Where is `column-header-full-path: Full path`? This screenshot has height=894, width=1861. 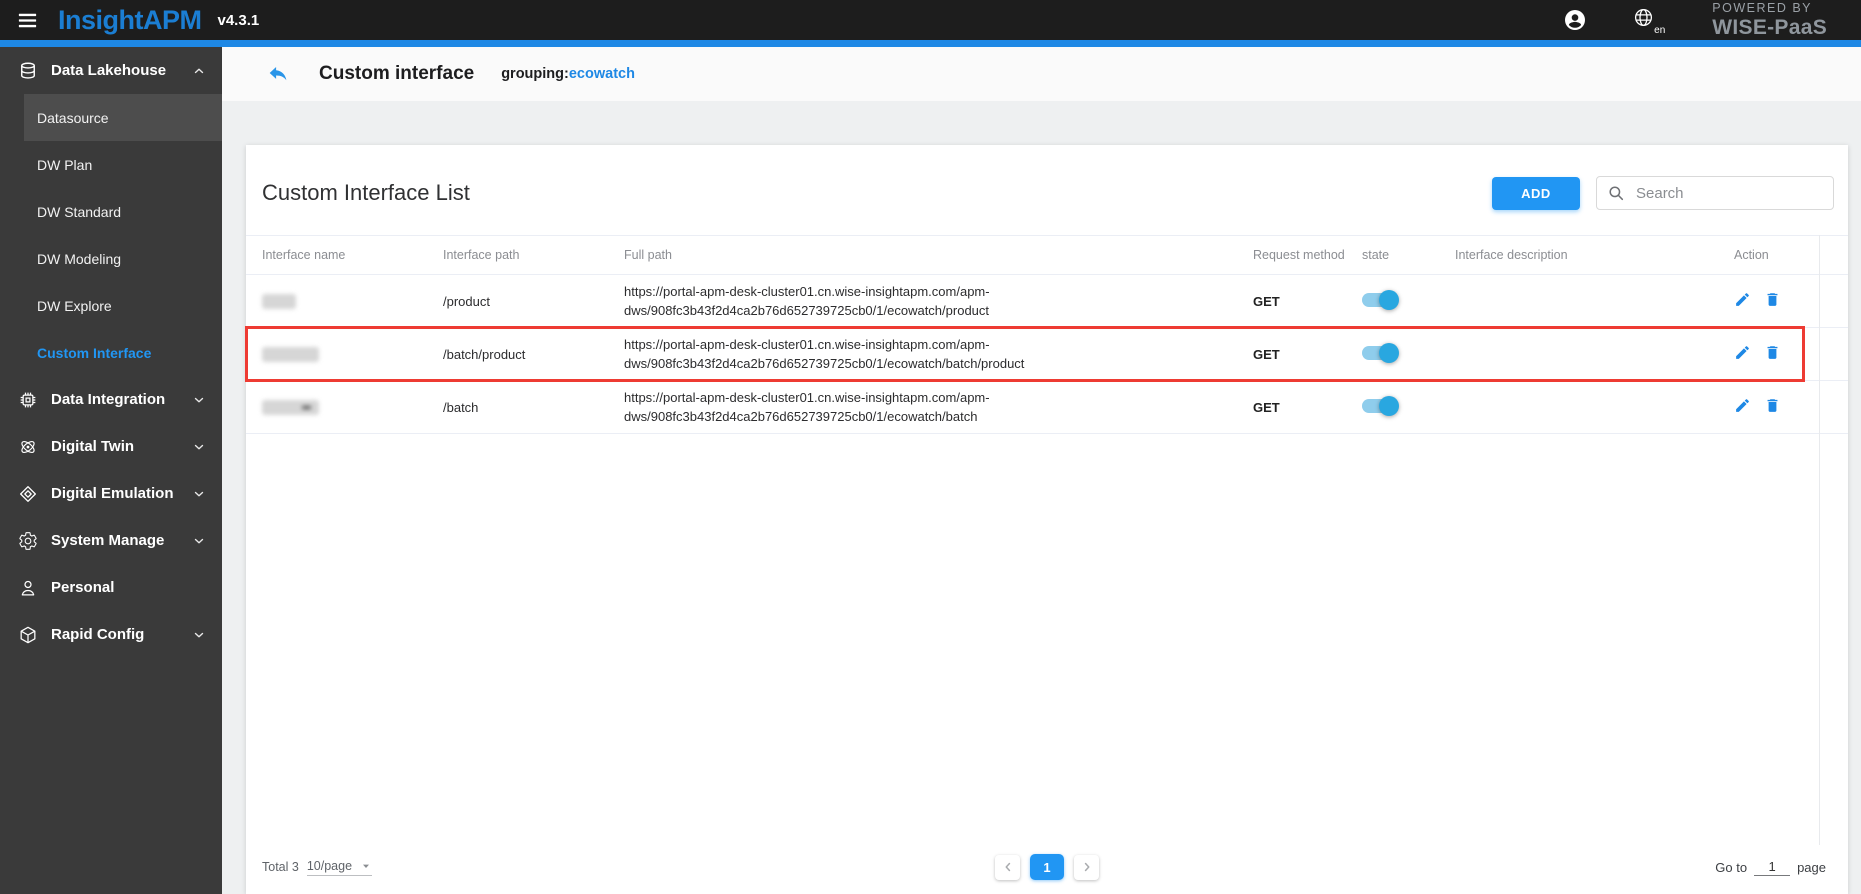
column-header-full-path: Full path is located at coordinates (648, 255).